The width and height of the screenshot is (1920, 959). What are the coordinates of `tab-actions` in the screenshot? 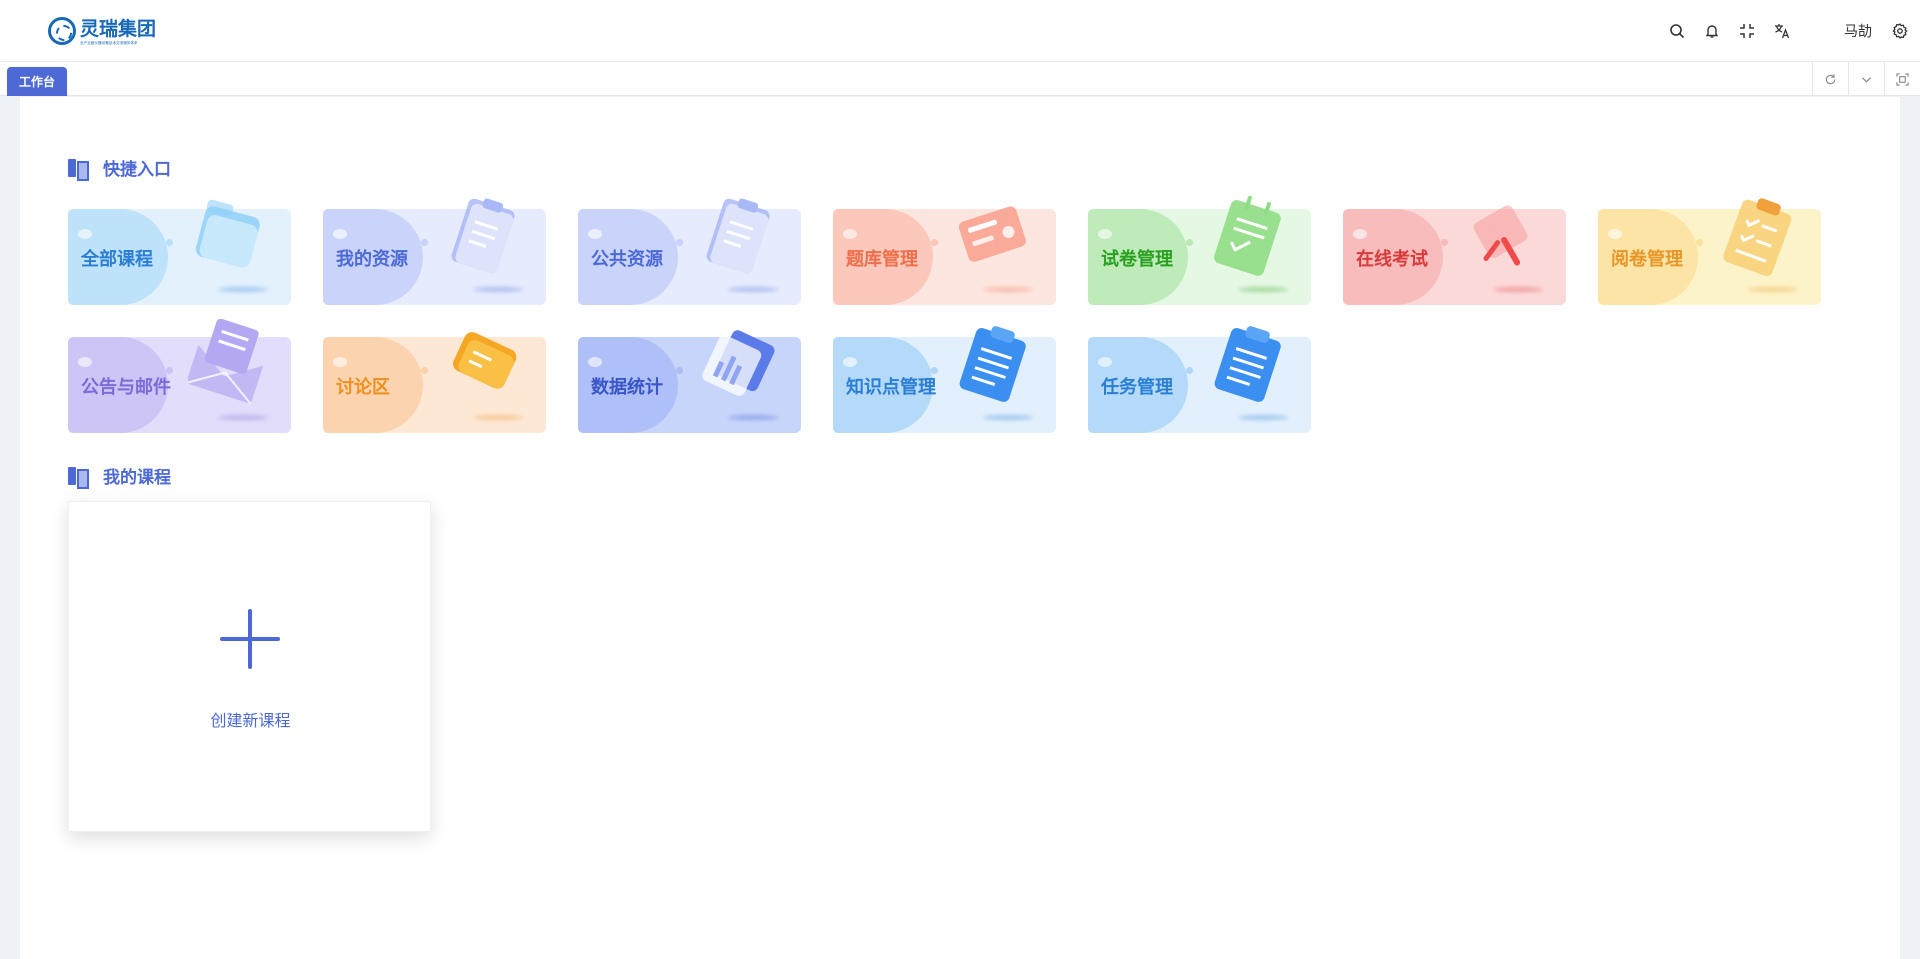 It's located at (1866, 79).